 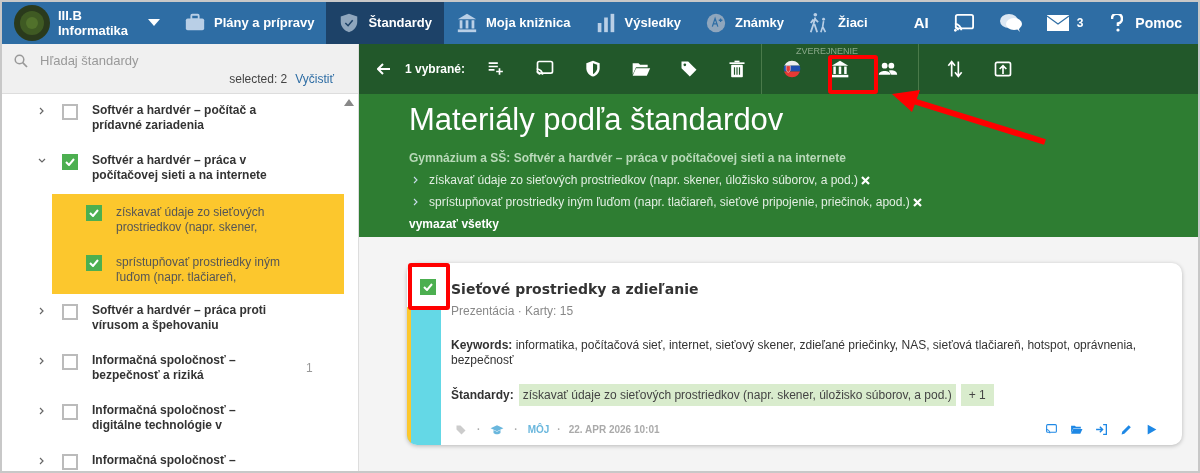 I want to click on help-icon, so click(x=1117, y=23).